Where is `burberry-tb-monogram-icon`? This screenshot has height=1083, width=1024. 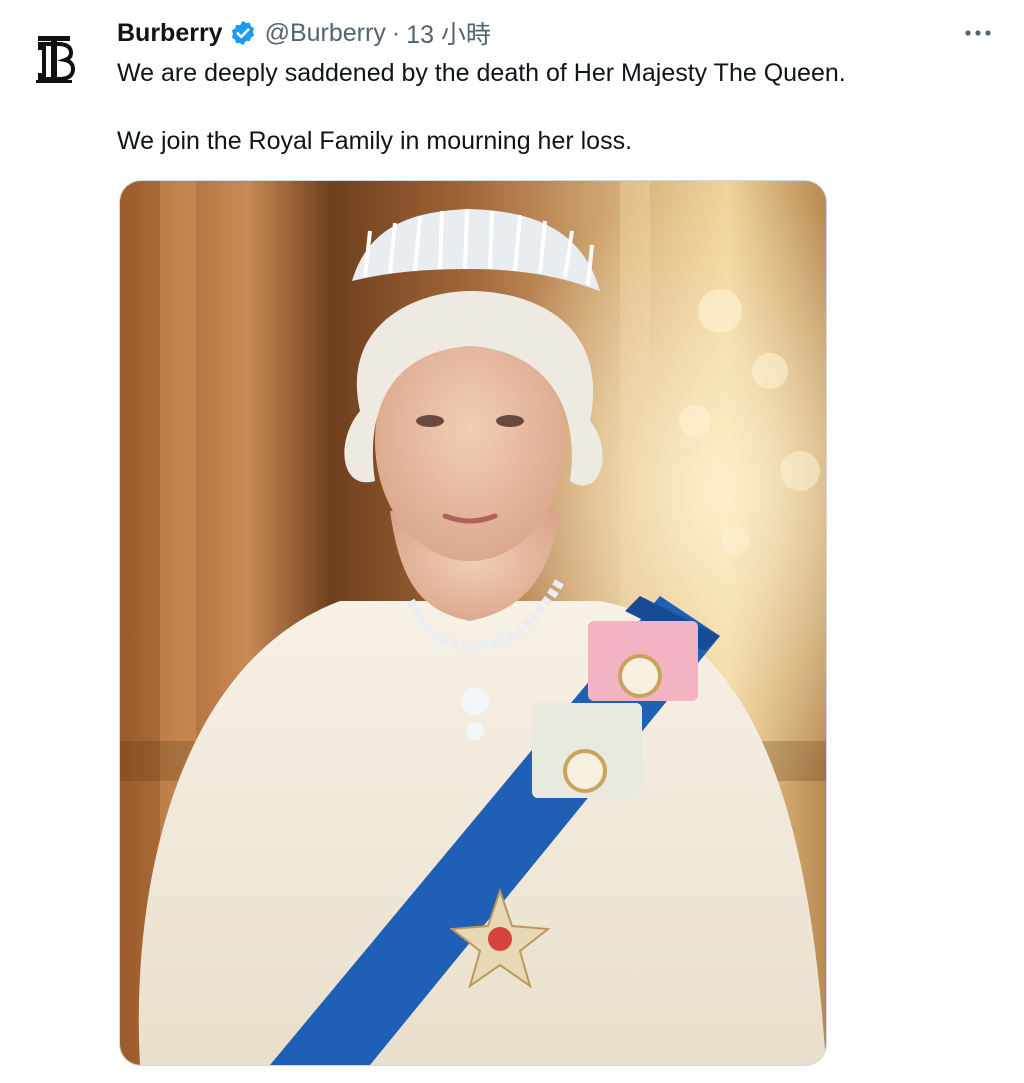 burberry-tb-monogram-icon is located at coordinates (56, 59).